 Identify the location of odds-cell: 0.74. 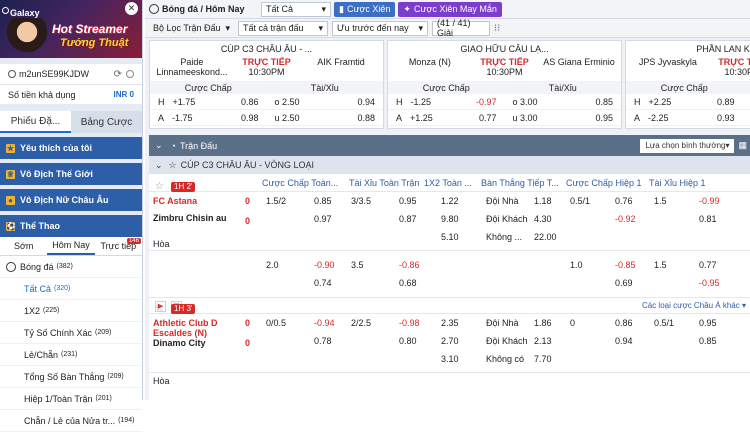
(323, 283).